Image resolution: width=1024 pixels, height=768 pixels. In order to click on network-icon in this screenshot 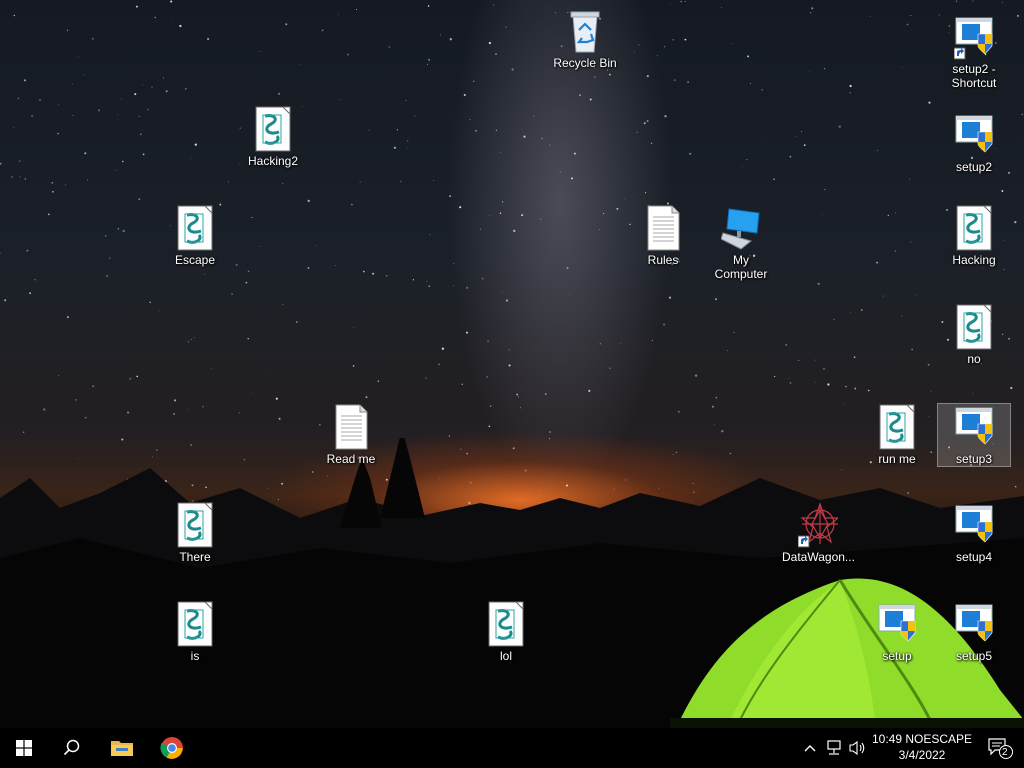, I will do `click(834, 747)`.